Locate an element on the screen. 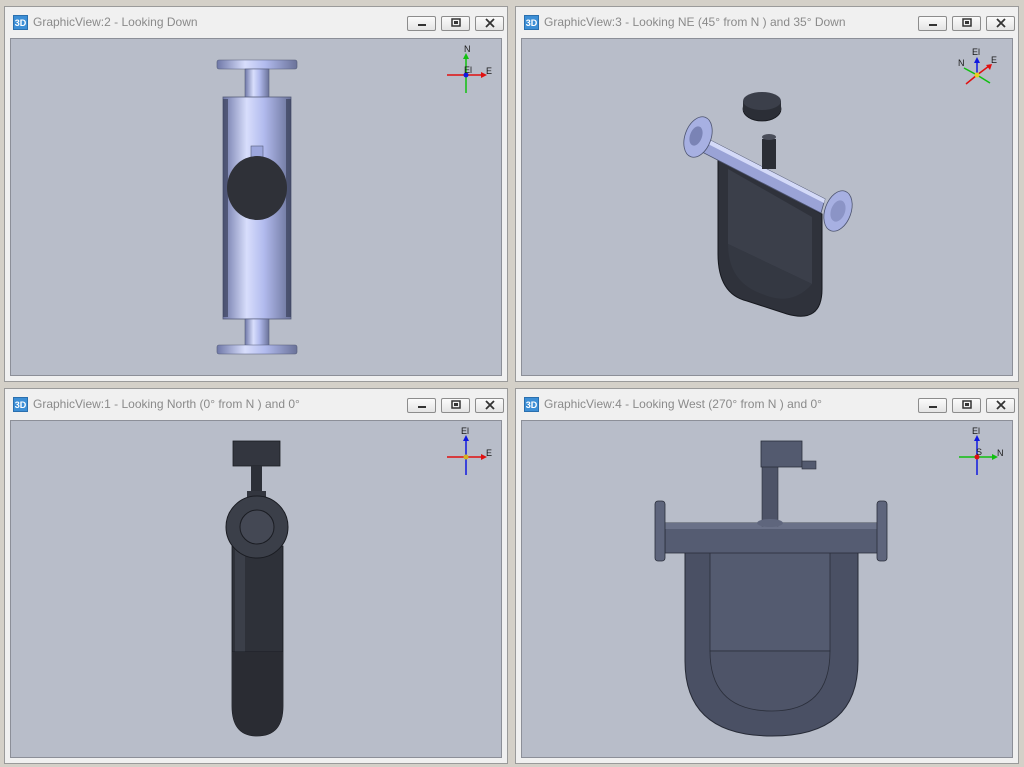 This screenshot has height=767, width=1024. window-title: GraphicView:2 - Looking Down is located at coordinates (115, 22).